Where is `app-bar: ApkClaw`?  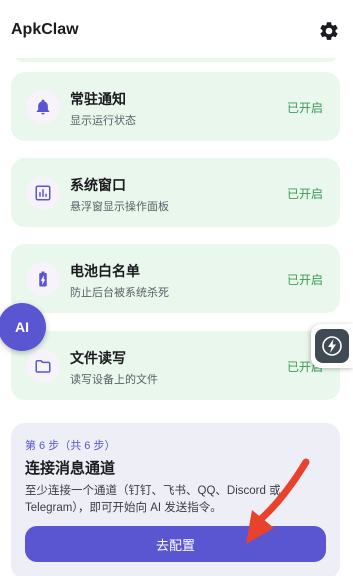 app-bar: ApkClaw is located at coordinates (176, 30).